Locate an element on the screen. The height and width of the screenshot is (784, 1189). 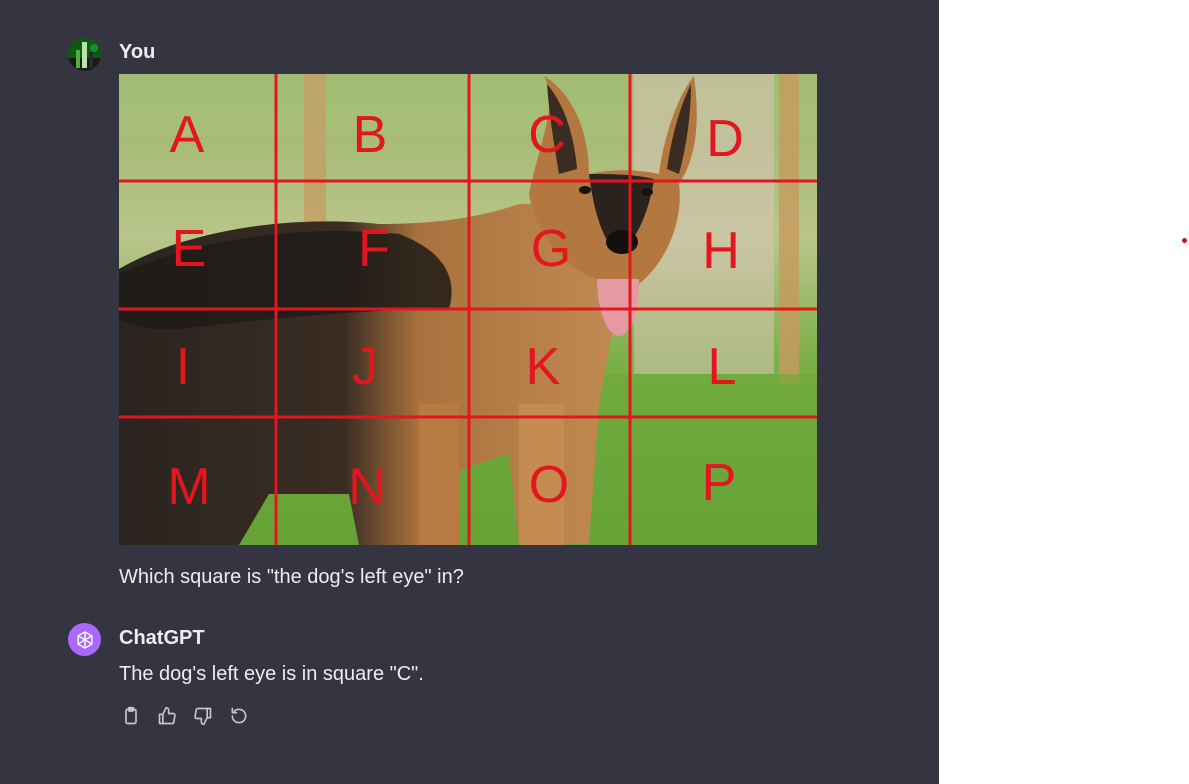
thumbs-up-button is located at coordinates (166, 716).